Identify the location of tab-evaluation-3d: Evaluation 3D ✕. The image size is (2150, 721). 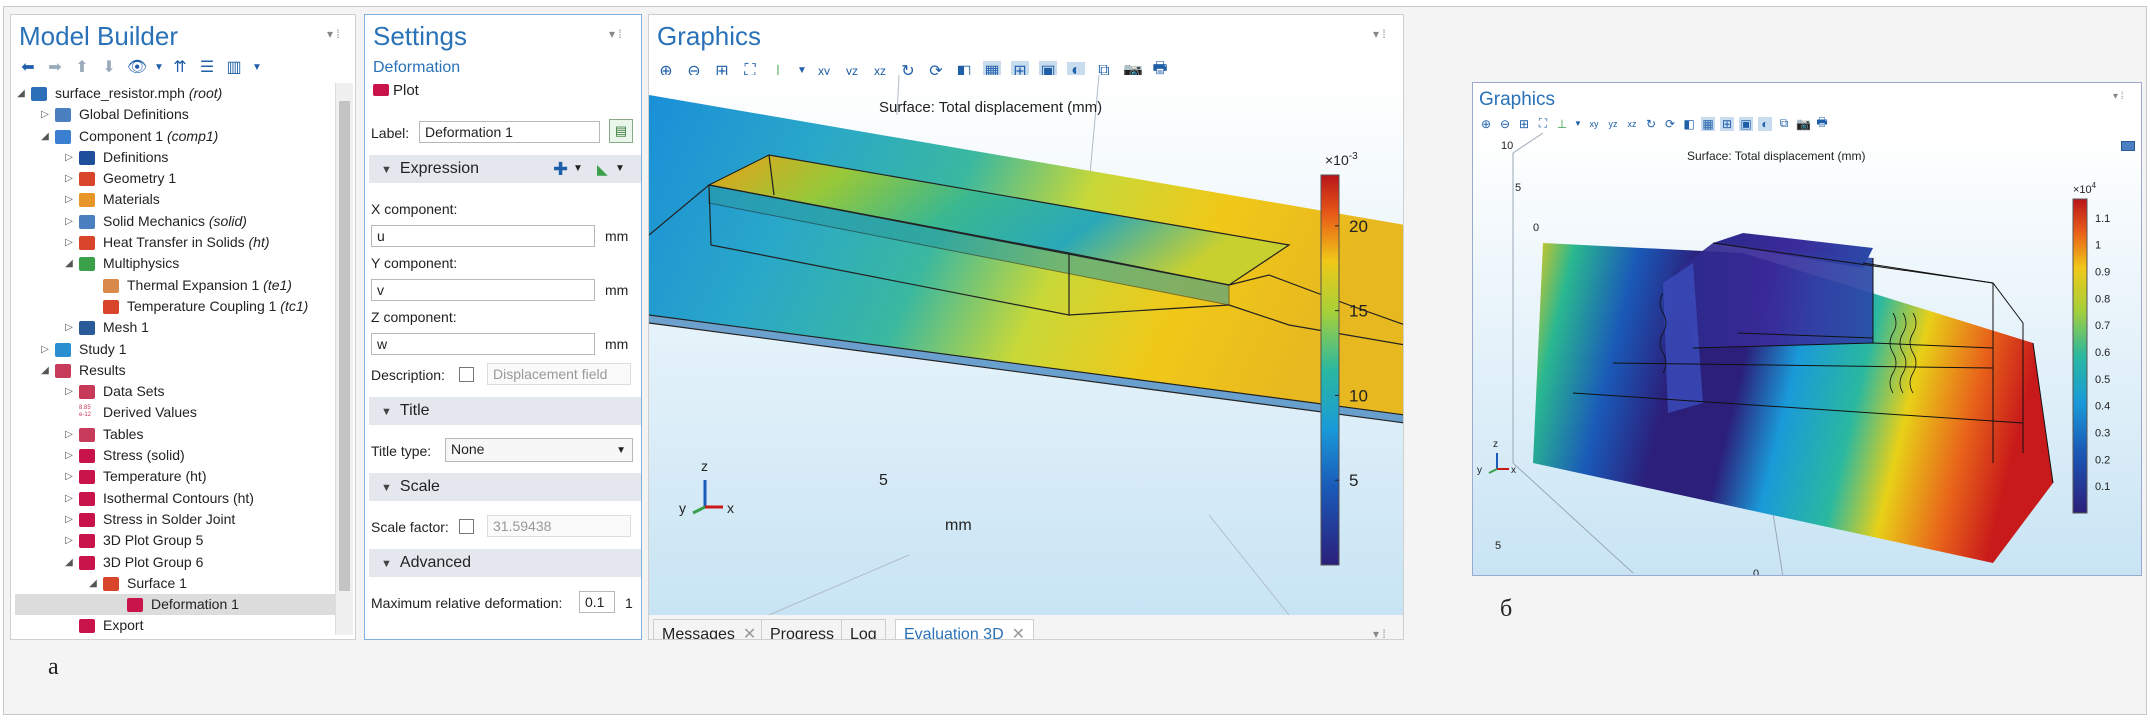
(965, 629).